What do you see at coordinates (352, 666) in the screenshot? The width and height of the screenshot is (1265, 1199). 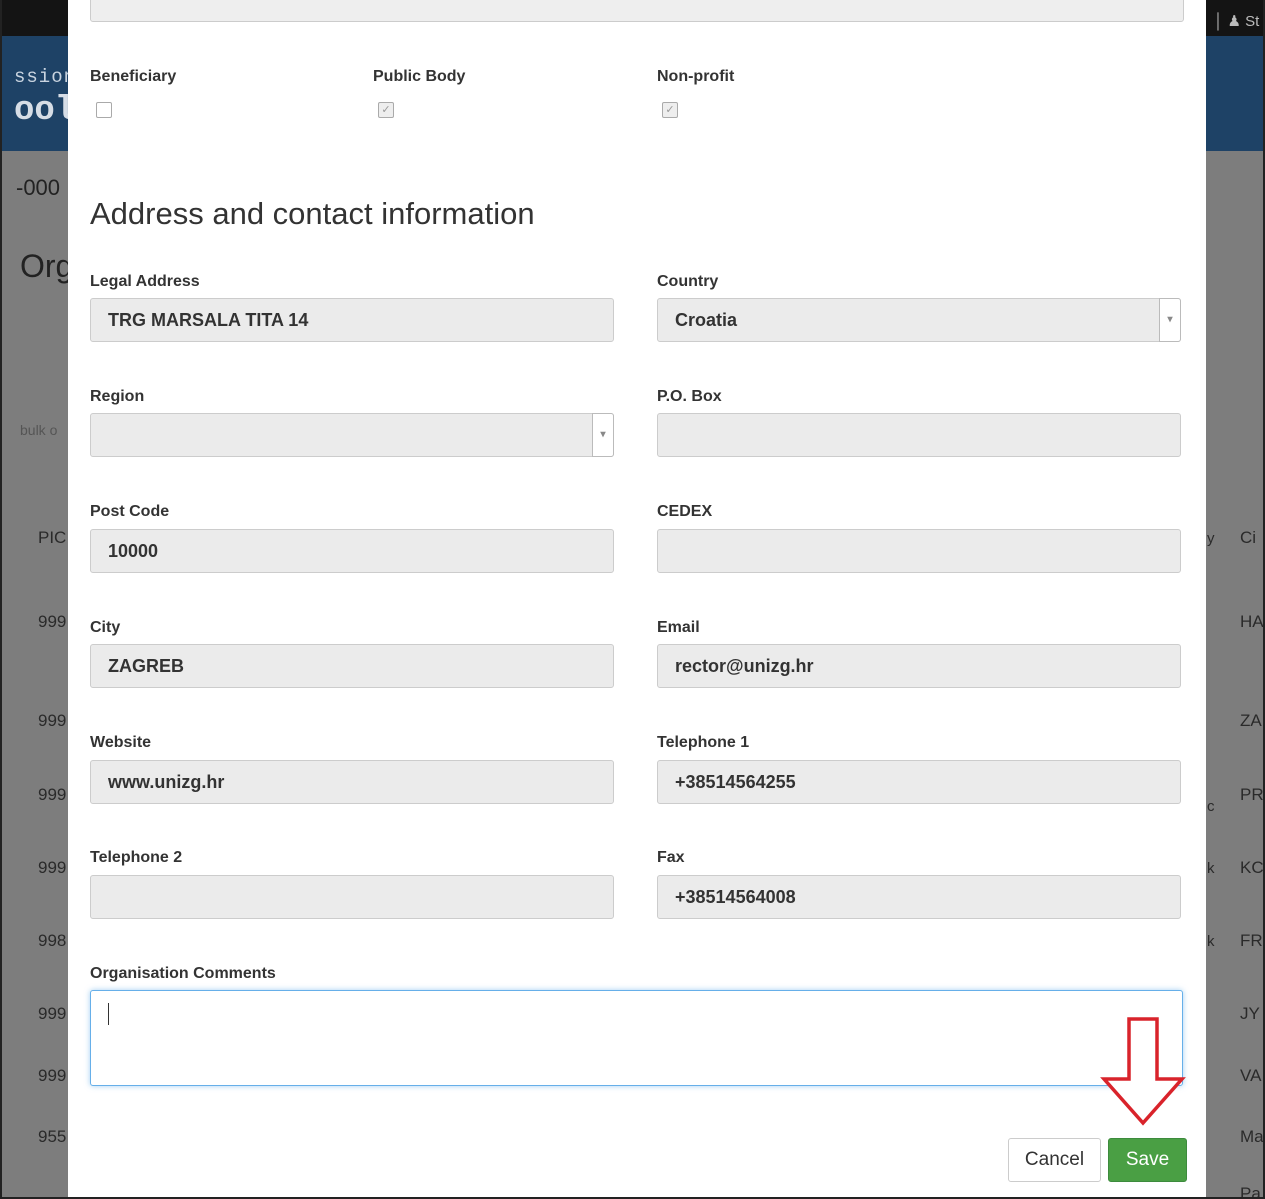 I see `city-input: ZAGREB` at bounding box center [352, 666].